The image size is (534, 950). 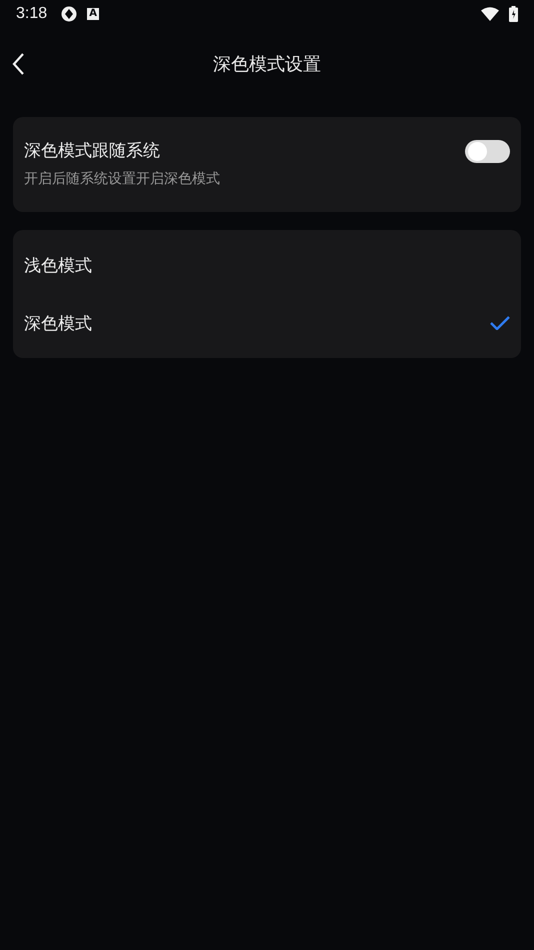 I want to click on setting-label: 深色模式跟随系统, so click(x=92, y=151).